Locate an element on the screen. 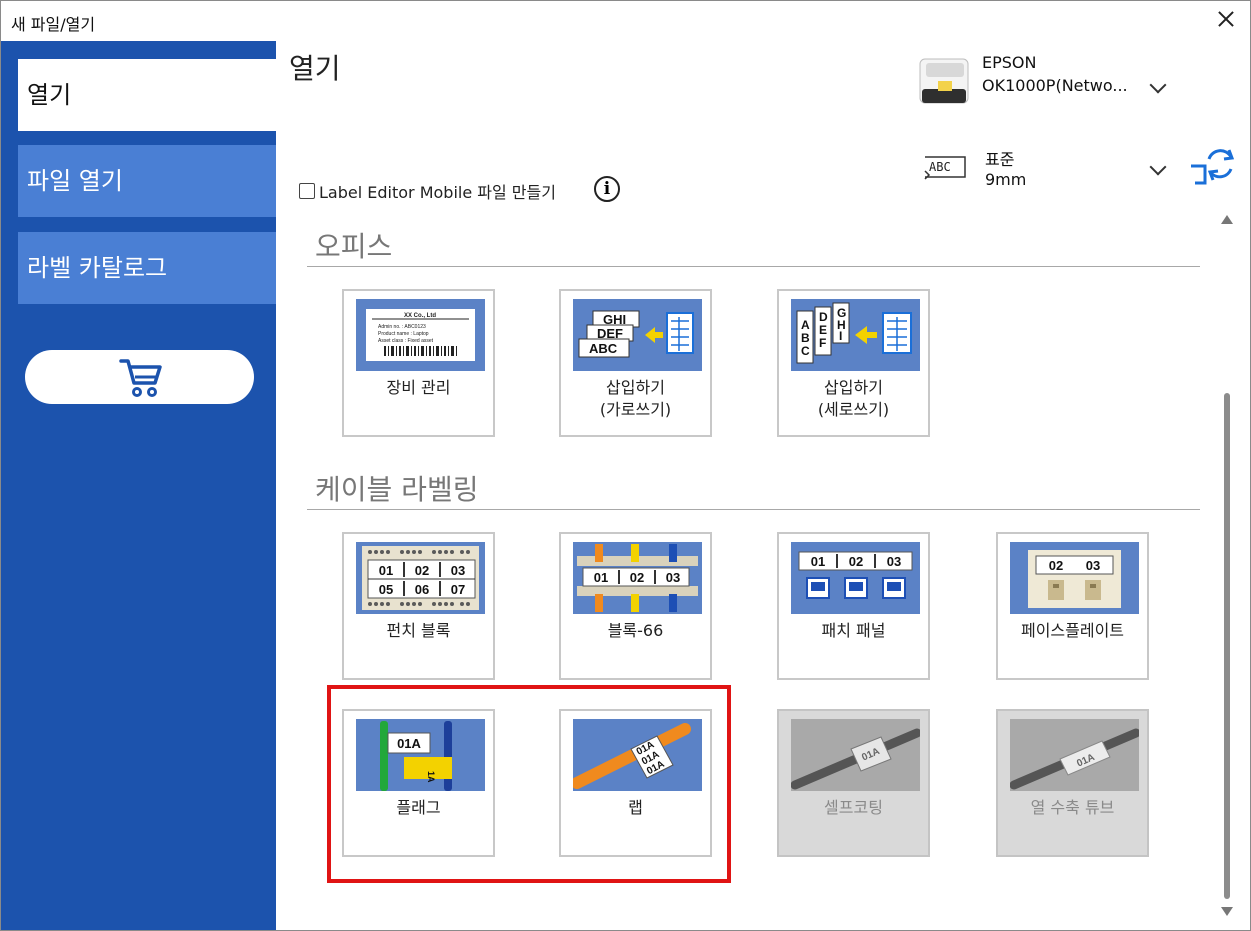 The height and width of the screenshot is (931, 1251). page-title: 열기 is located at coordinates (315, 68).